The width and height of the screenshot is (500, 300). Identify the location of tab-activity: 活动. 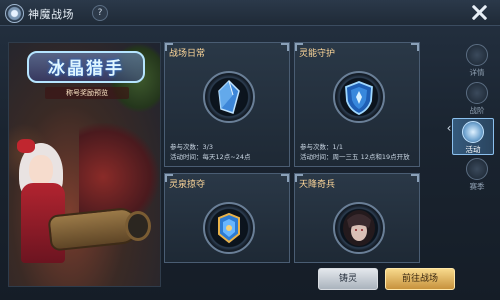
(473, 136).